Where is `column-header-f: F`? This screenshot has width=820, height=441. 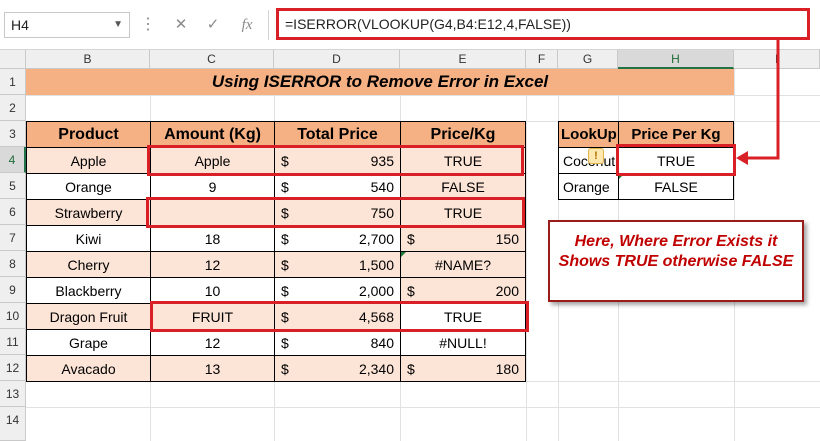 column-header-f: F is located at coordinates (542, 59).